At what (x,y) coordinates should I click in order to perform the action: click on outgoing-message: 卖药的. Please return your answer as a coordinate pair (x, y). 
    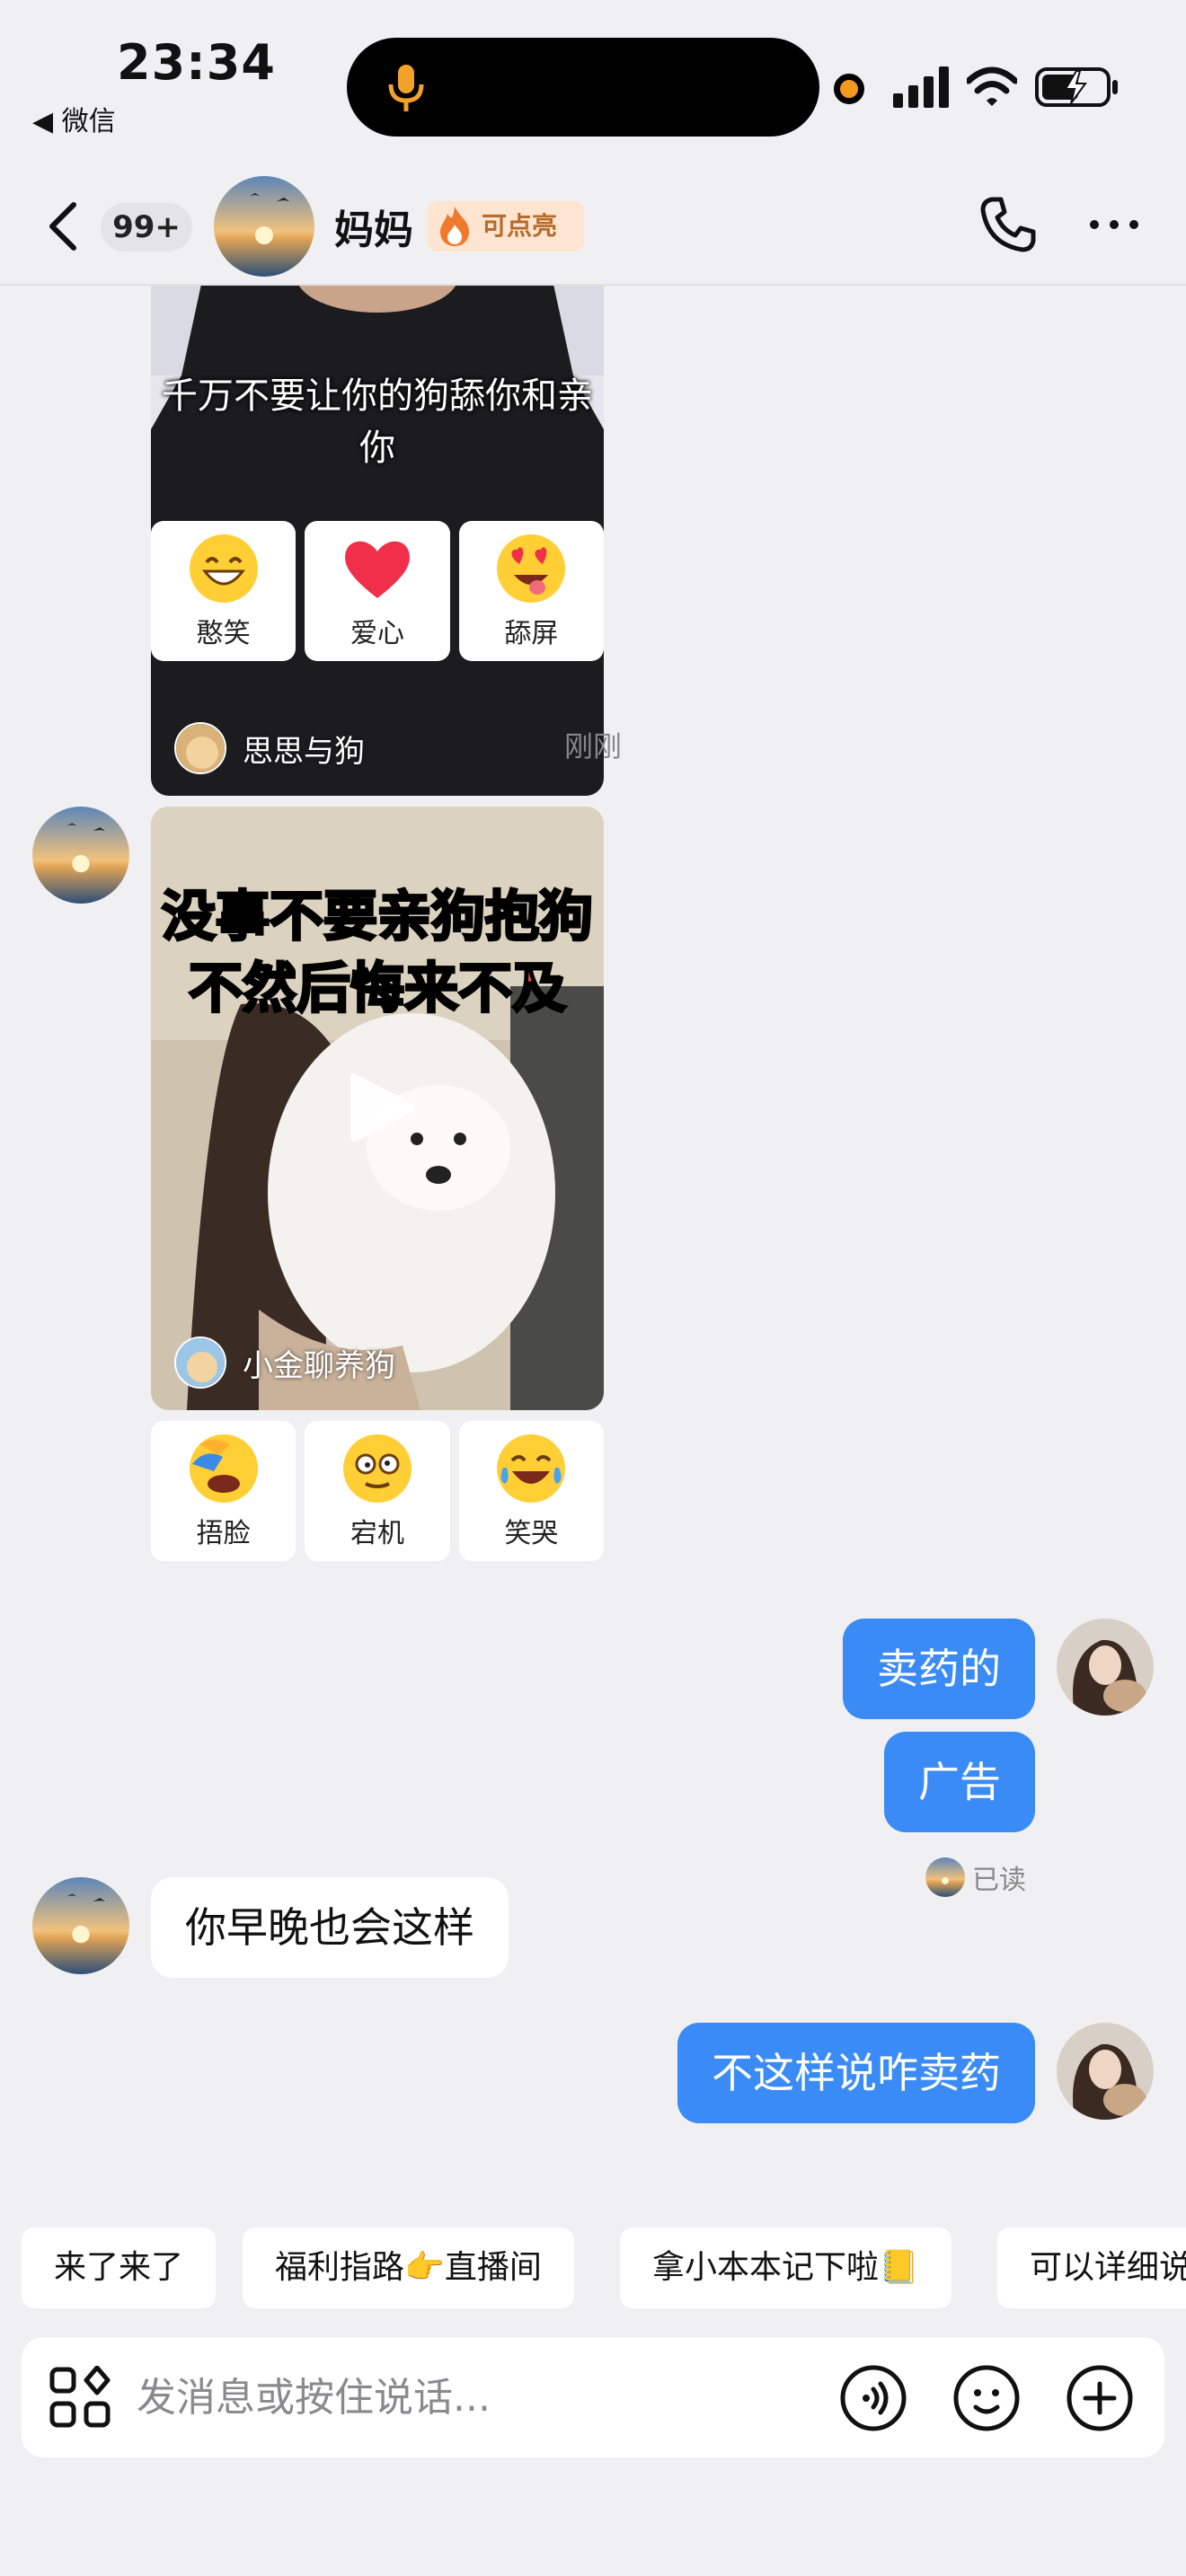
    Looking at the image, I should click on (939, 1669).